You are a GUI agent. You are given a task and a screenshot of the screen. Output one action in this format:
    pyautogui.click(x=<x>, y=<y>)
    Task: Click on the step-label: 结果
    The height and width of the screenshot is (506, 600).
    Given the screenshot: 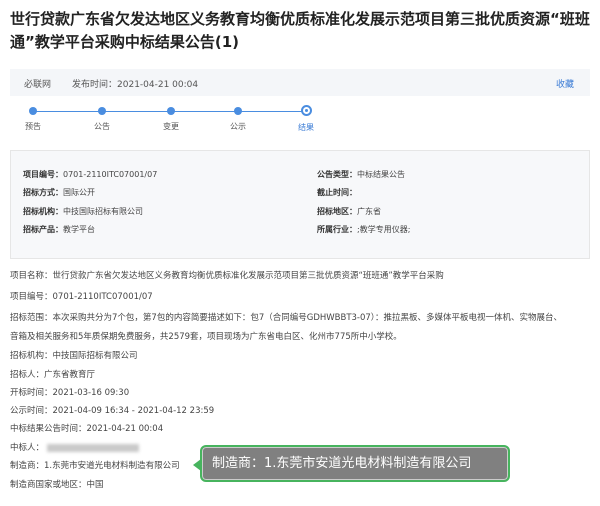 What is the action you would take?
    pyautogui.click(x=306, y=127)
    